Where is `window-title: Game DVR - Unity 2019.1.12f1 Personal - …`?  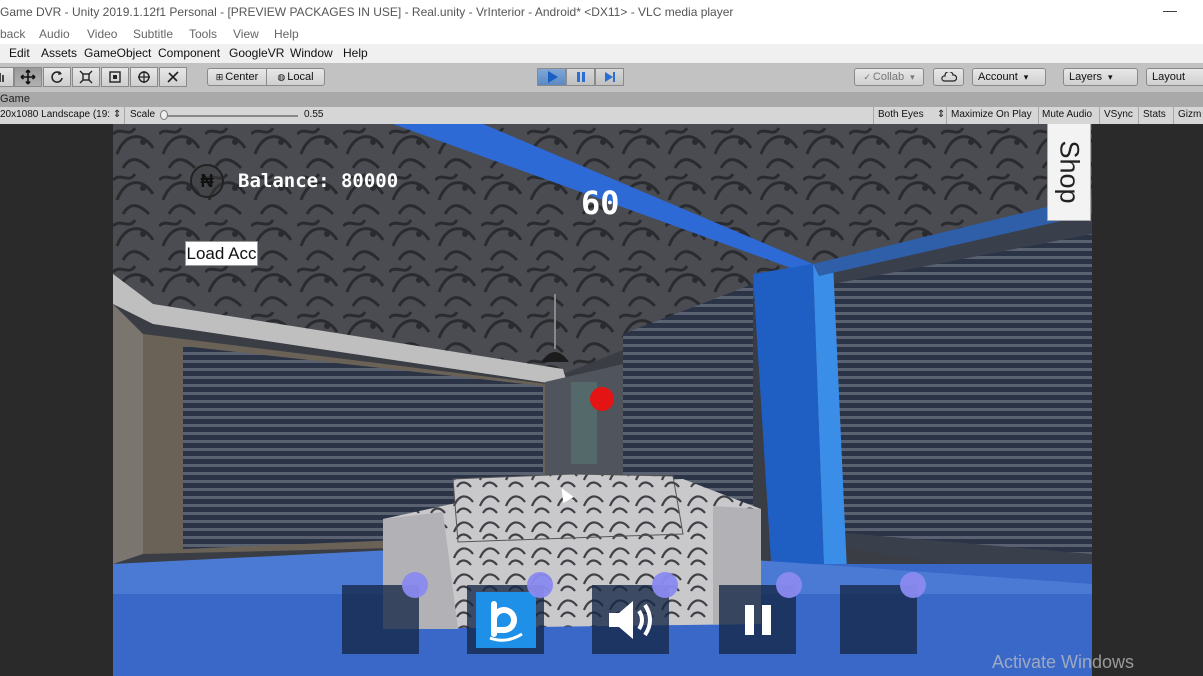
window-title: Game DVR - Unity 2019.1.12f1 Personal - … is located at coordinates (367, 12).